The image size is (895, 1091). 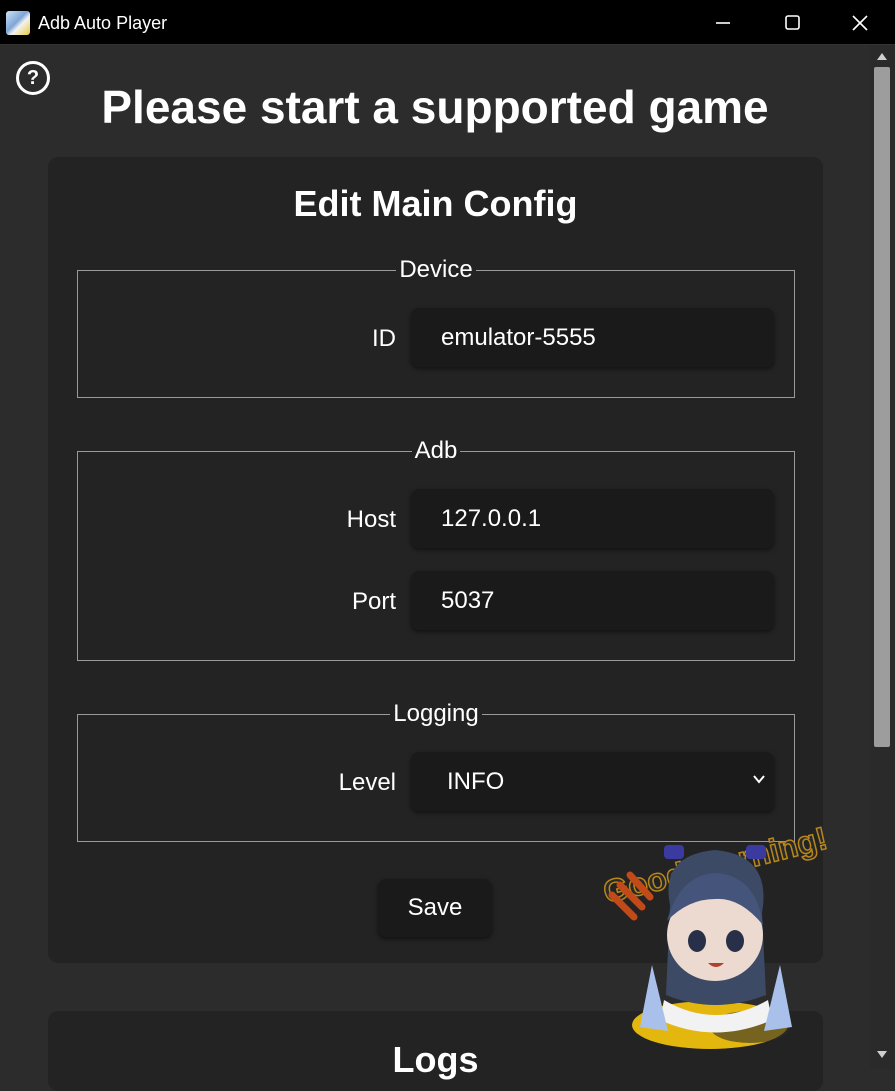 What do you see at coordinates (592, 518) in the screenshot?
I see `adb-host-input: 127.0.0.1` at bounding box center [592, 518].